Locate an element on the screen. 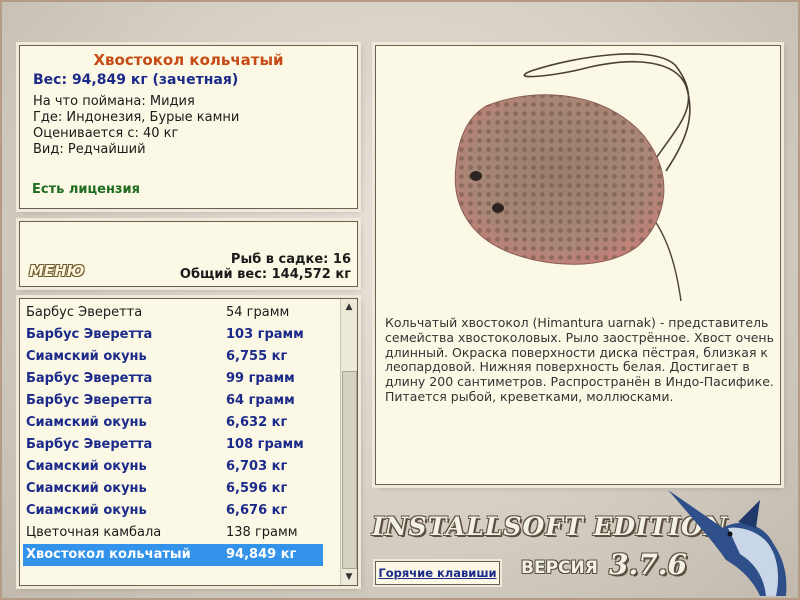  total-weight: Общий вес: 144,572 кг is located at coordinates (265, 274).